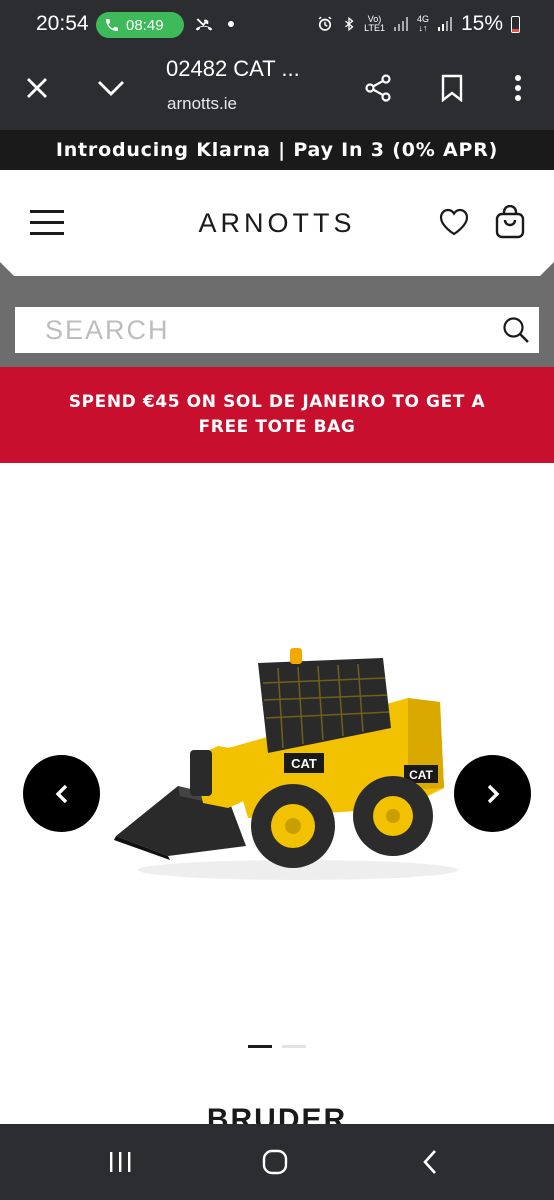  I want to click on shopping-bag-button, so click(510, 222).